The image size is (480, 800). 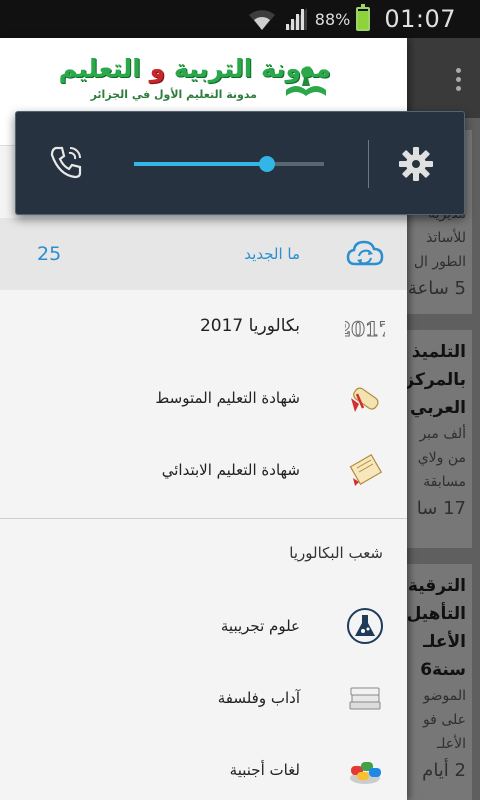 I want to click on menu-item-bem: شهادة التعليم المتوسط, so click(x=203, y=398).